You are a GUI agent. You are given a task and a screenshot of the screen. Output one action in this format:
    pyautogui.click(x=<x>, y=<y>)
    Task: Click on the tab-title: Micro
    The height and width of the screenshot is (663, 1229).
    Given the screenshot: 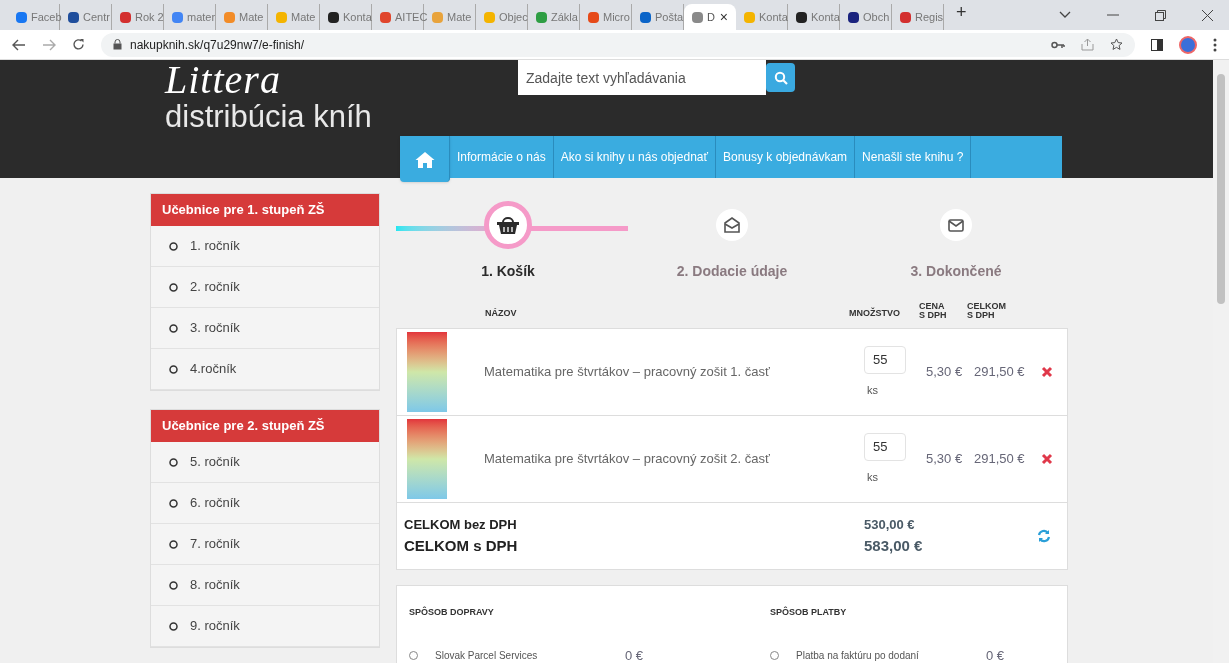 What is the action you would take?
    pyautogui.click(x=616, y=17)
    